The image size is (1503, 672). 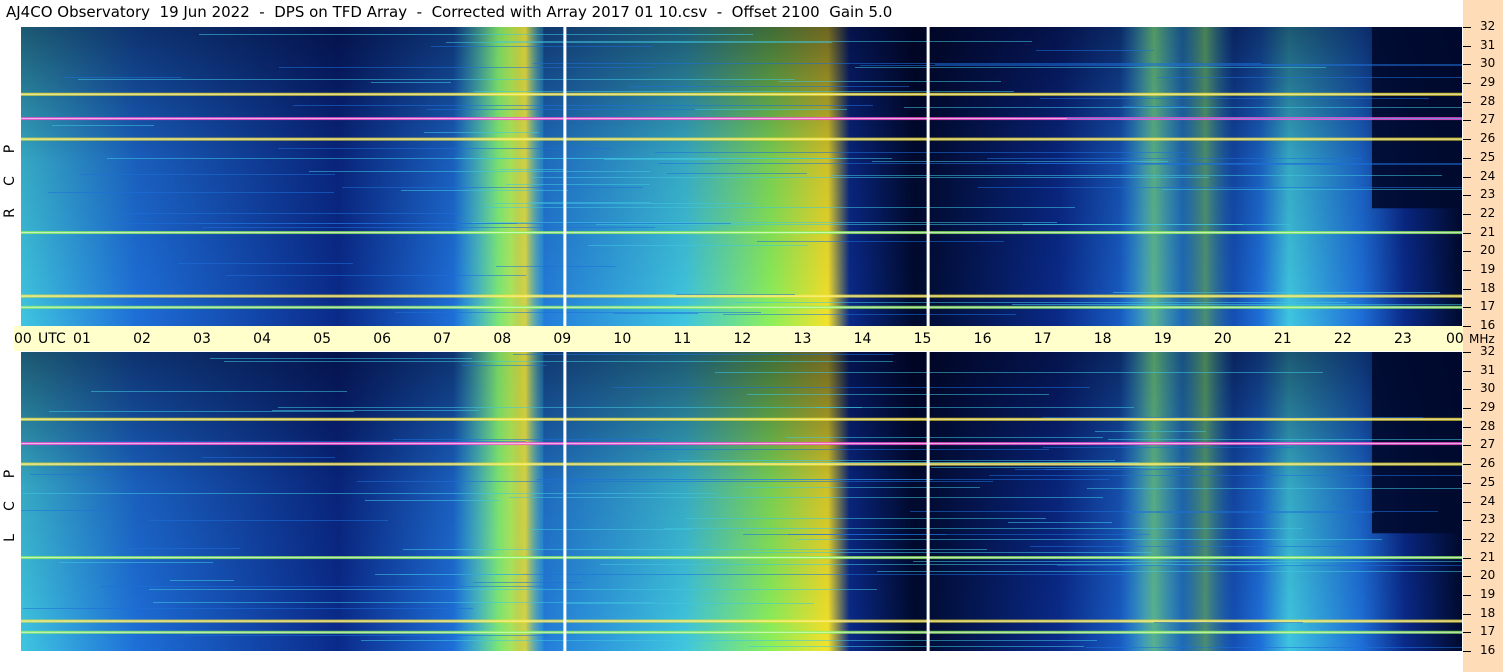 I want to click on utc-tick-label: 10, so click(x=622, y=339).